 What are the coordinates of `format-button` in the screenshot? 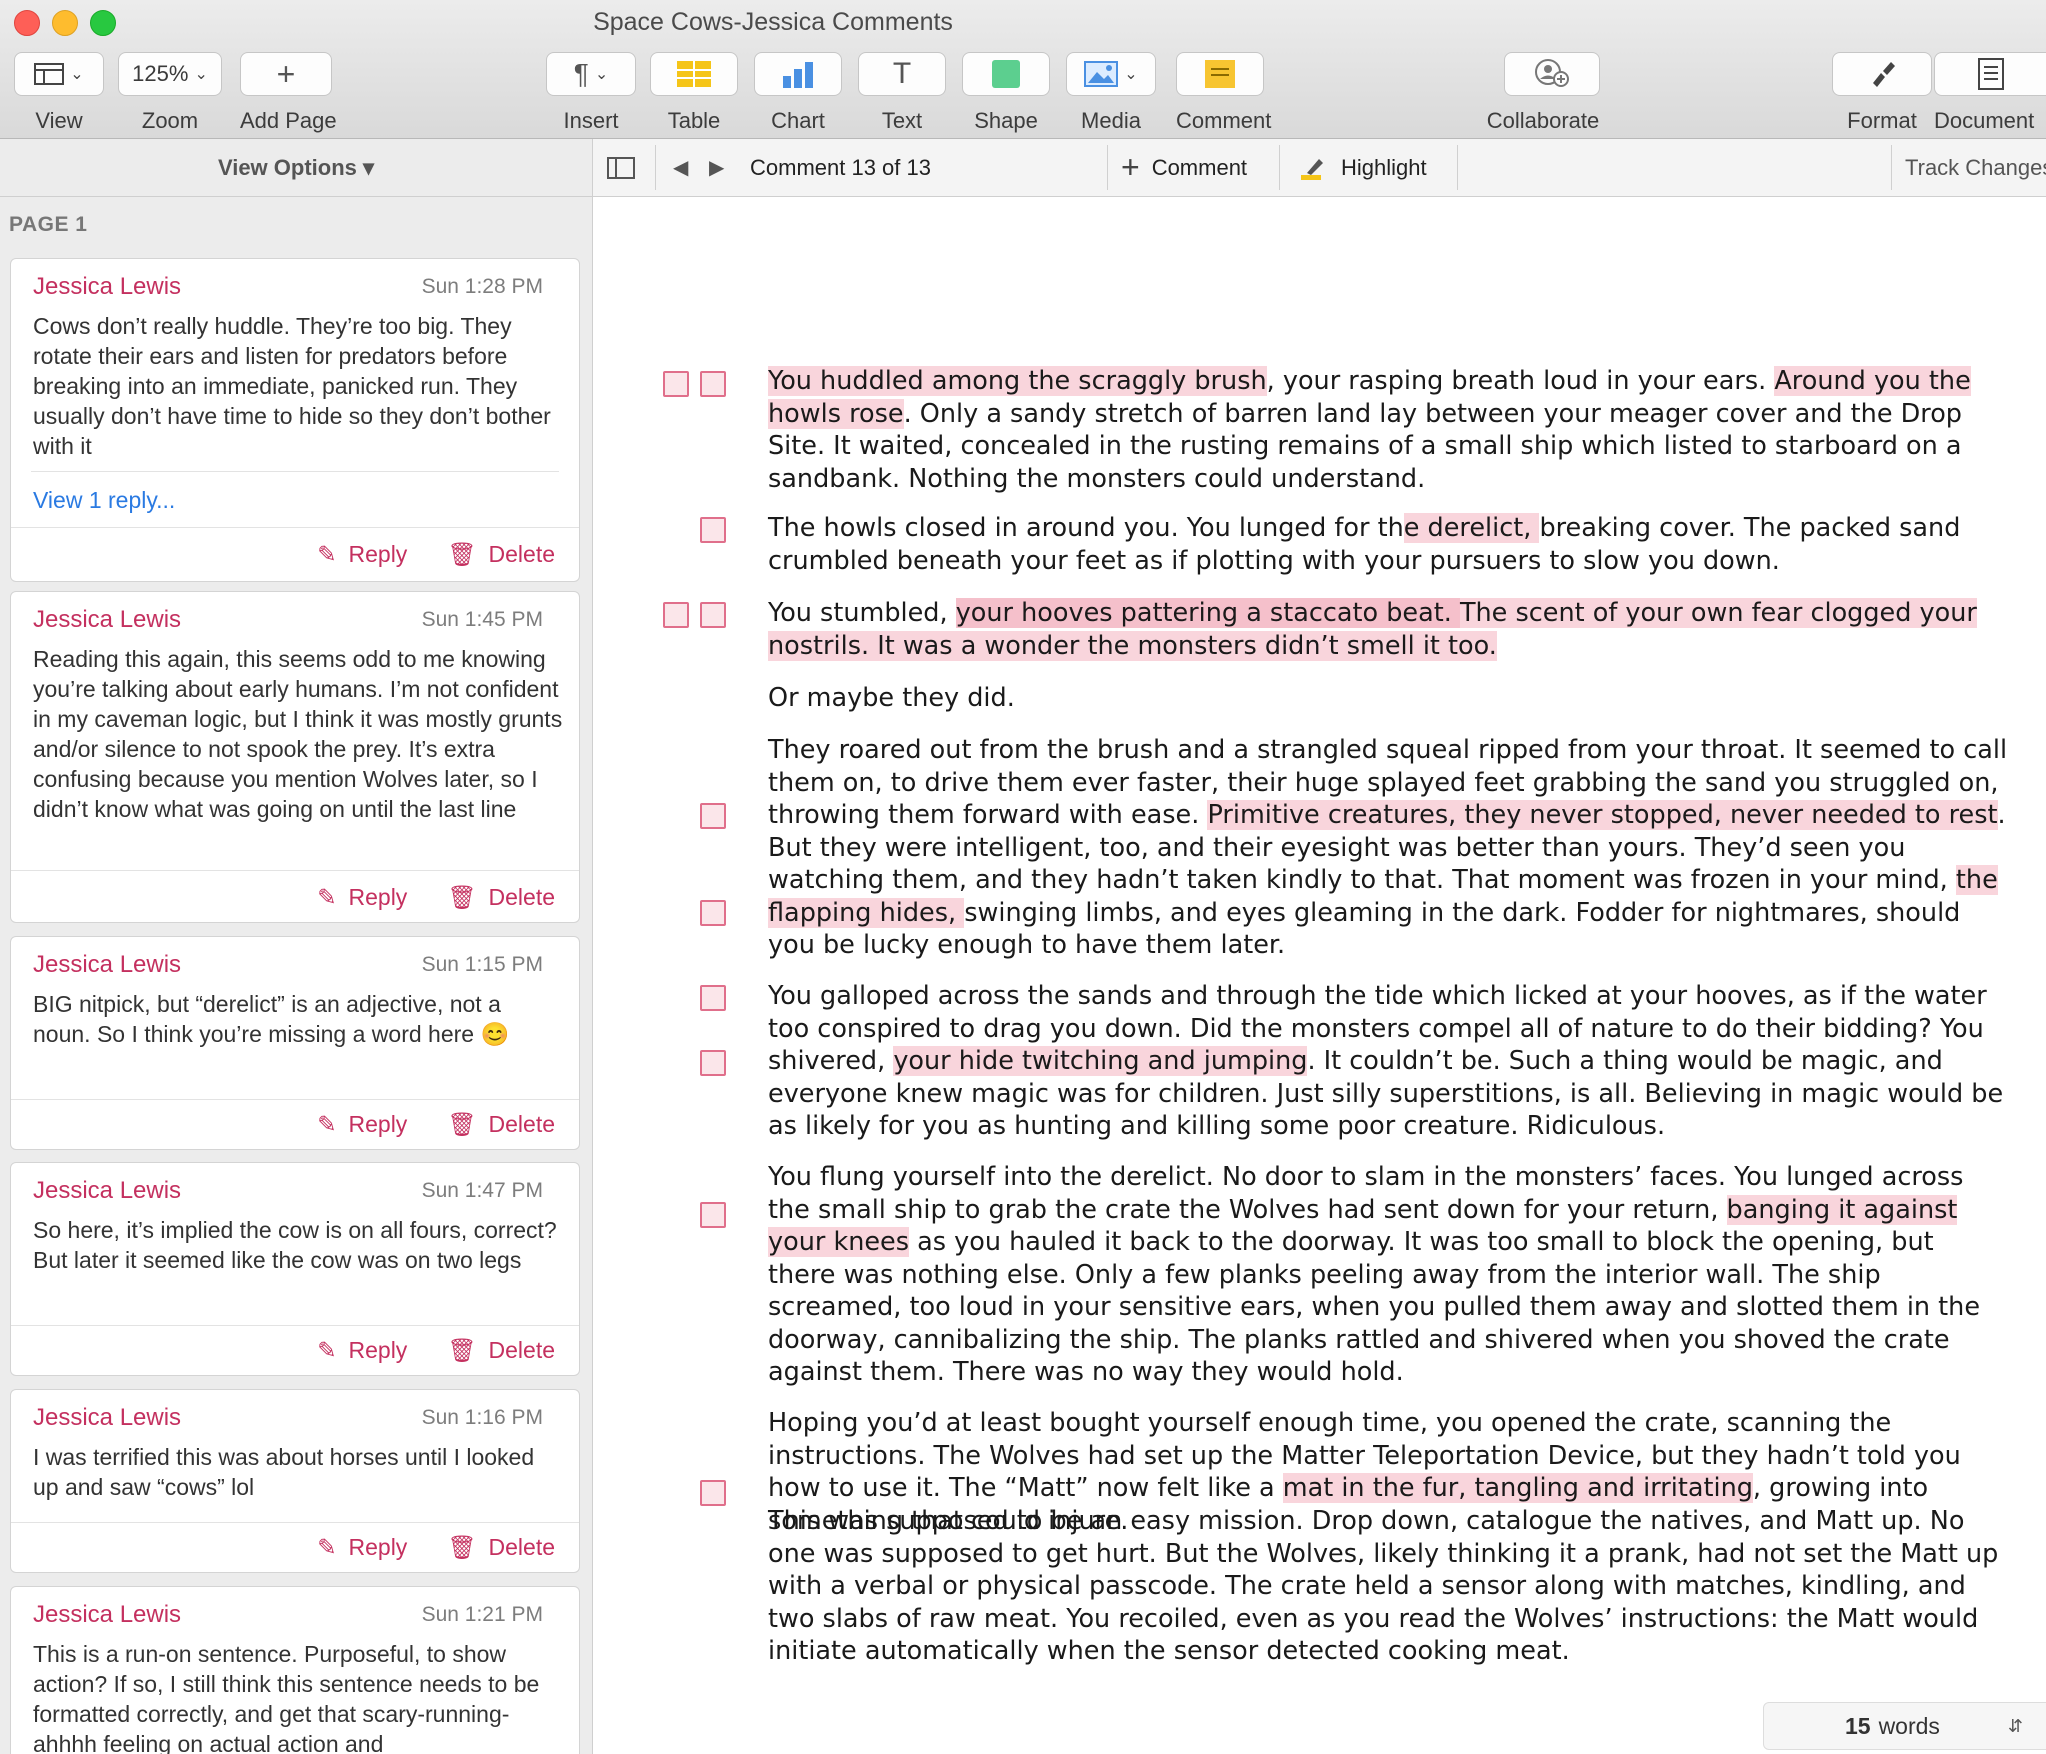 It's located at (1882, 74).